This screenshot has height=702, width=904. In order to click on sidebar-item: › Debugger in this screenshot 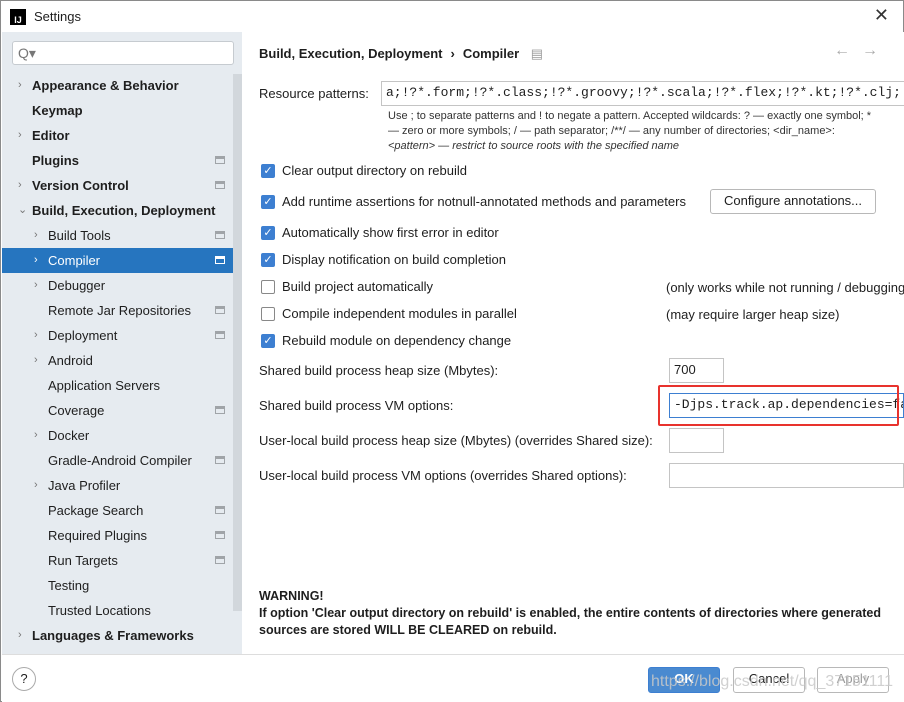, I will do `click(117, 285)`.